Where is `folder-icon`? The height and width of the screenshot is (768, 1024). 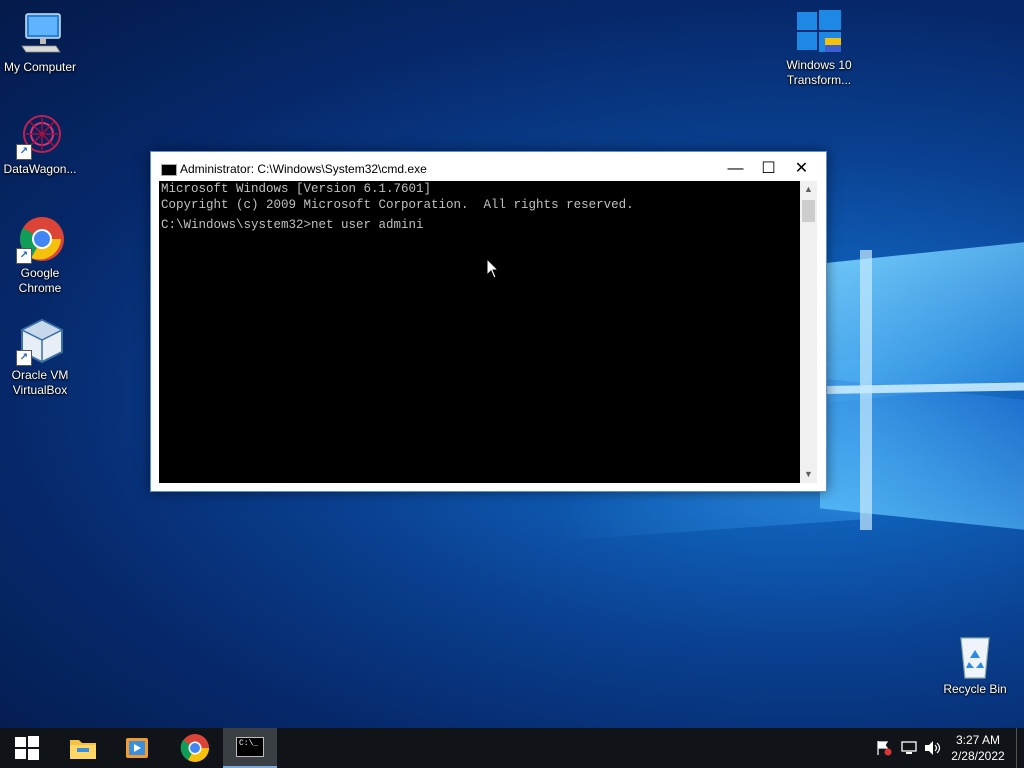 folder-icon is located at coordinates (83, 749).